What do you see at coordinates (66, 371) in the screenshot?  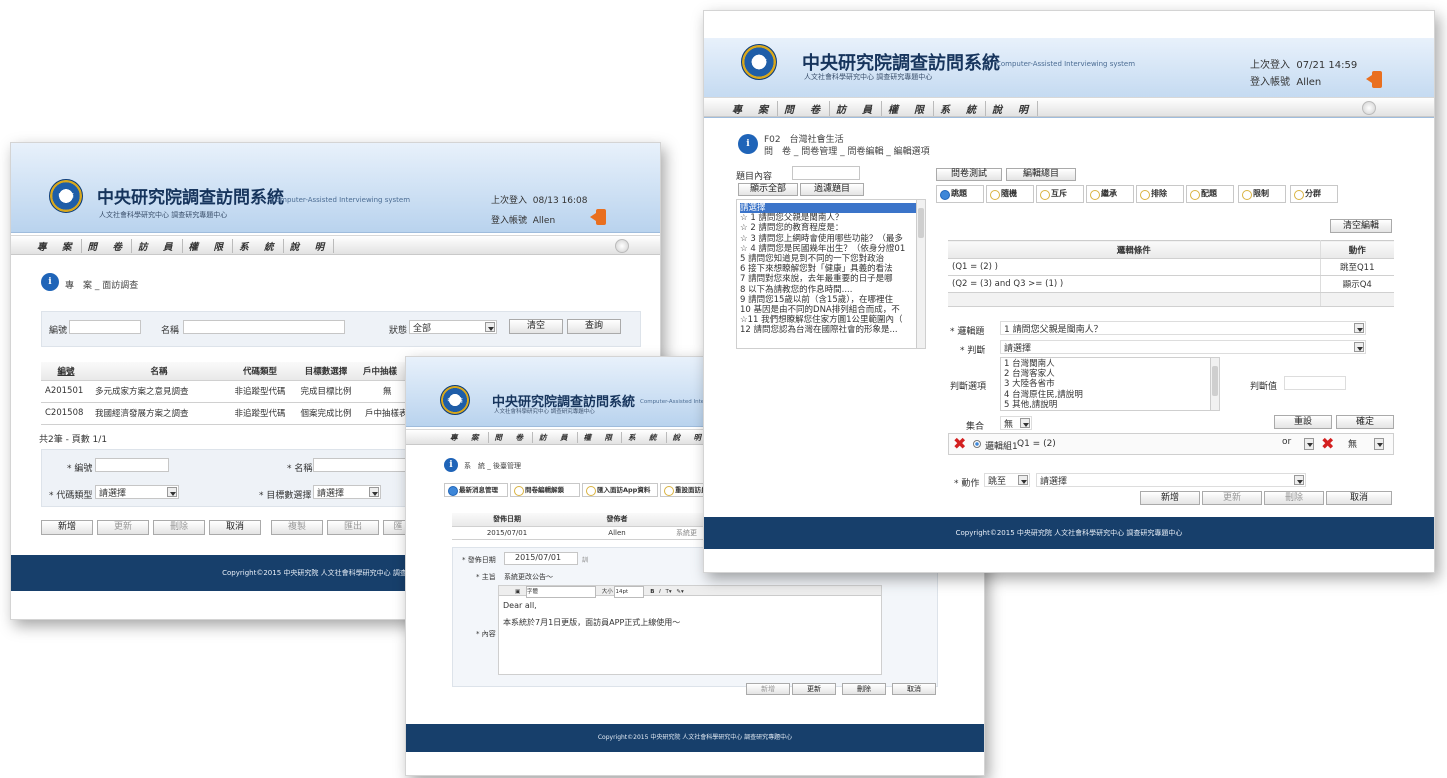 I see `col-id: 編號` at bounding box center [66, 371].